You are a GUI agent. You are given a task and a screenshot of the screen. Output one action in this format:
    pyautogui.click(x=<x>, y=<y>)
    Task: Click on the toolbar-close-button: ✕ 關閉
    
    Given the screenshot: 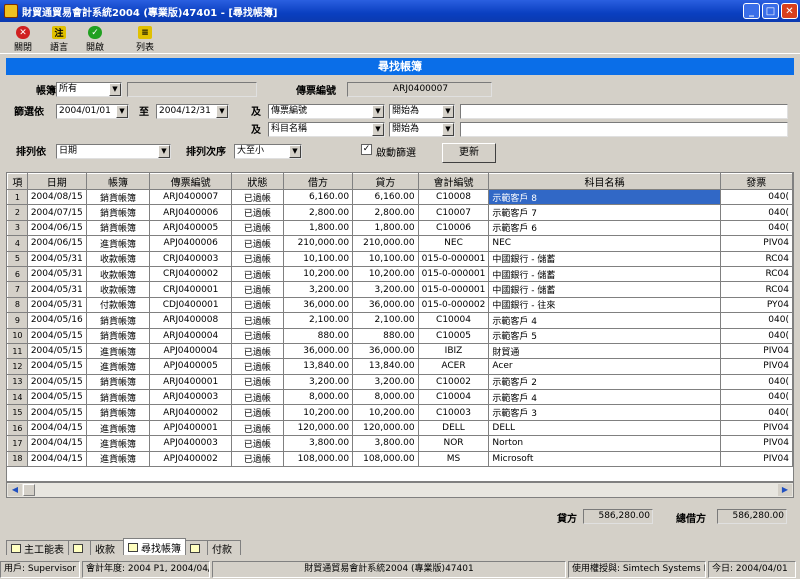 What is the action you would take?
    pyautogui.click(x=23, y=39)
    